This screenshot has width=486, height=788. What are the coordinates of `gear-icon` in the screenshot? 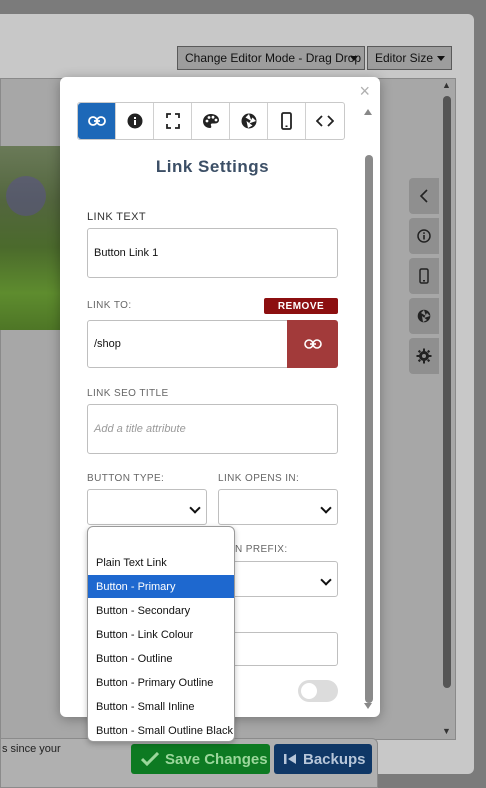 It's located at (424, 356).